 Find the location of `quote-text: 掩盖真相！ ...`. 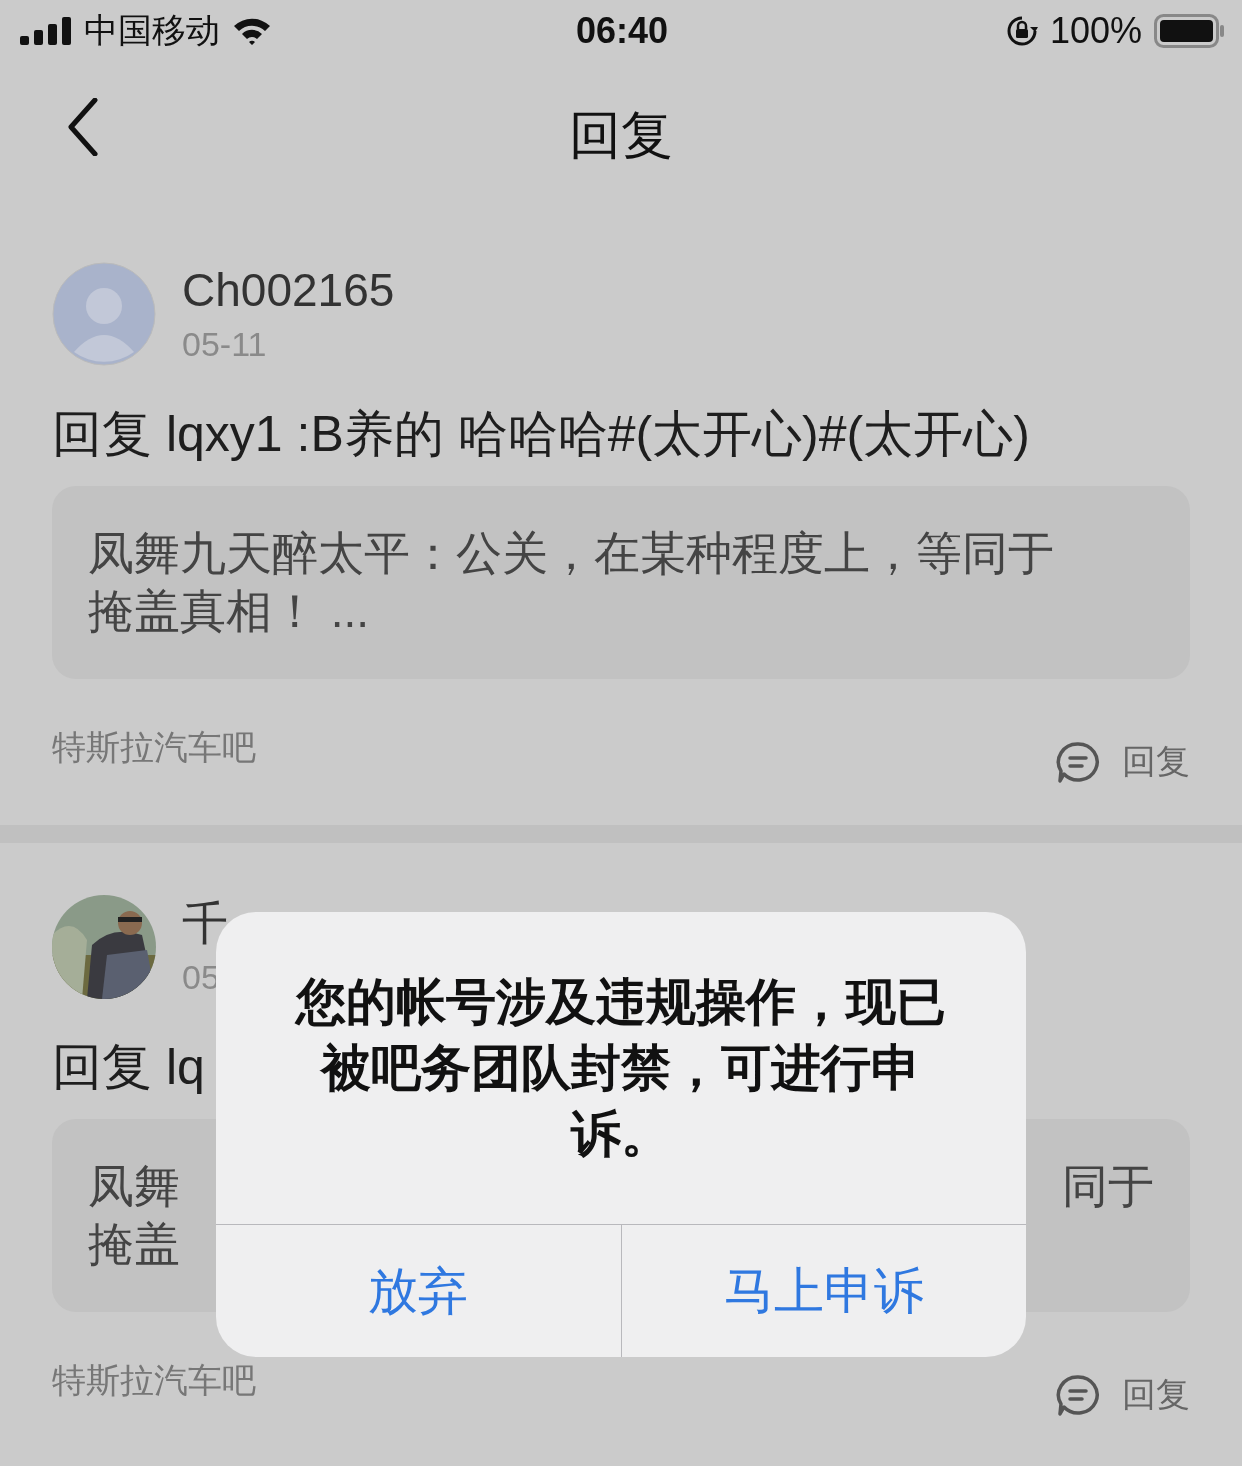

quote-text: 掩盖真相！ ... is located at coordinates (229, 611).